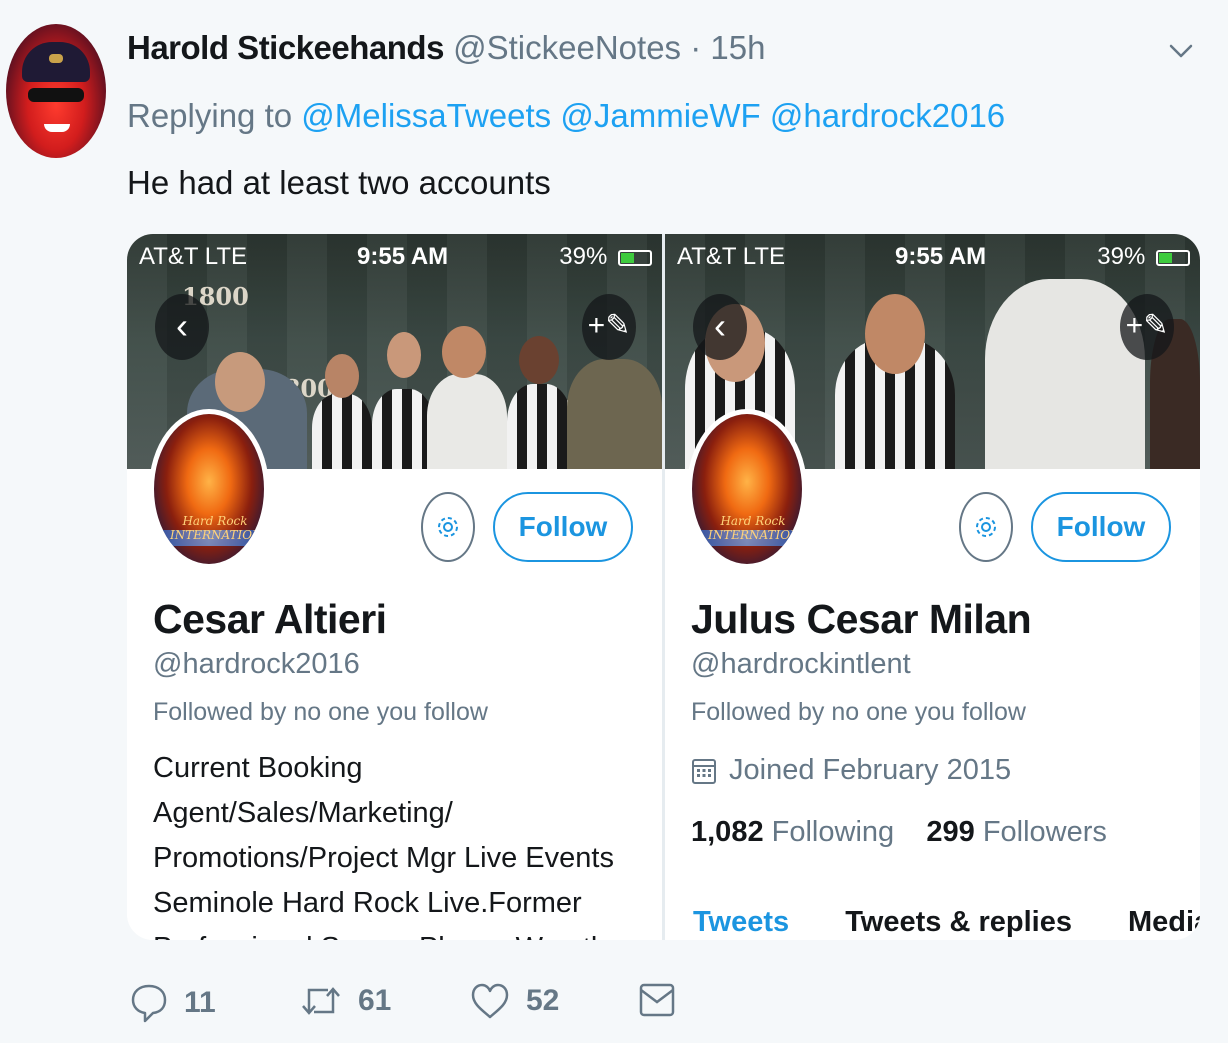 The image size is (1228, 1043). Describe the element at coordinates (56, 58) in the screenshot. I see `avatar-cap-logo` at that location.